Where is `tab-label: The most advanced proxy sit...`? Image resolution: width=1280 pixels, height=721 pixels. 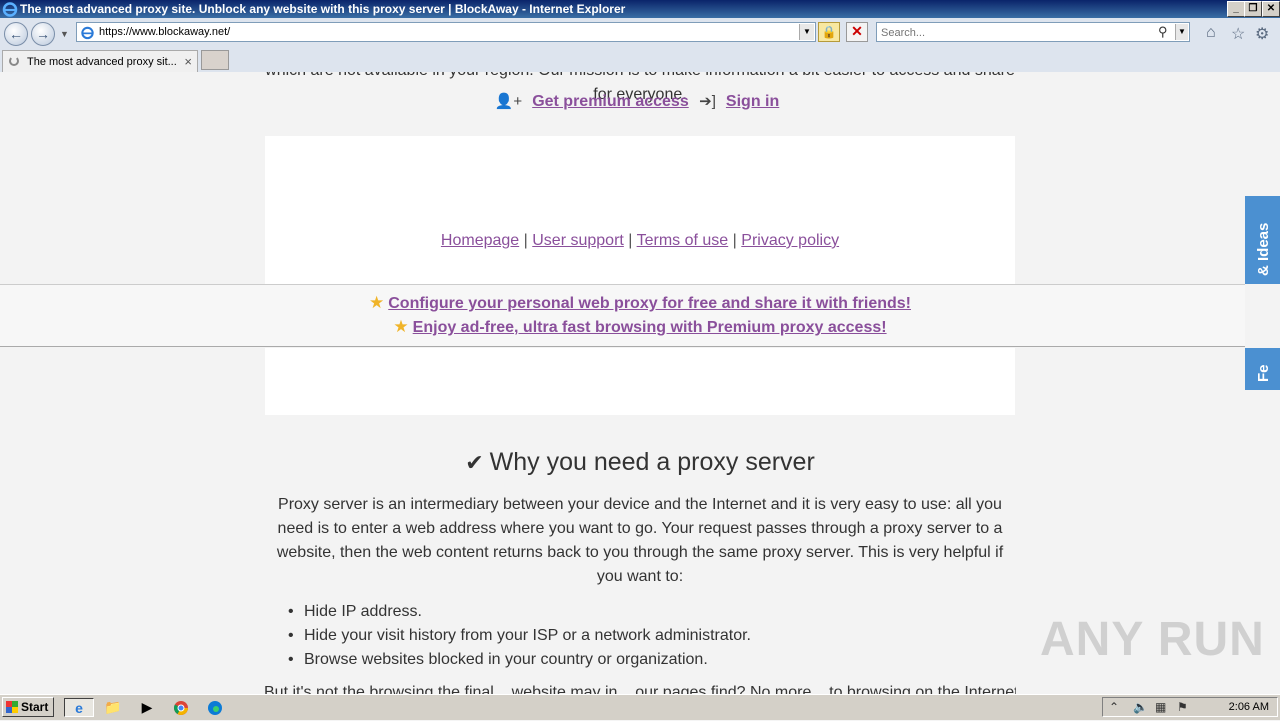 tab-label: The most advanced proxy sit... is located at coordinates (102, 62).